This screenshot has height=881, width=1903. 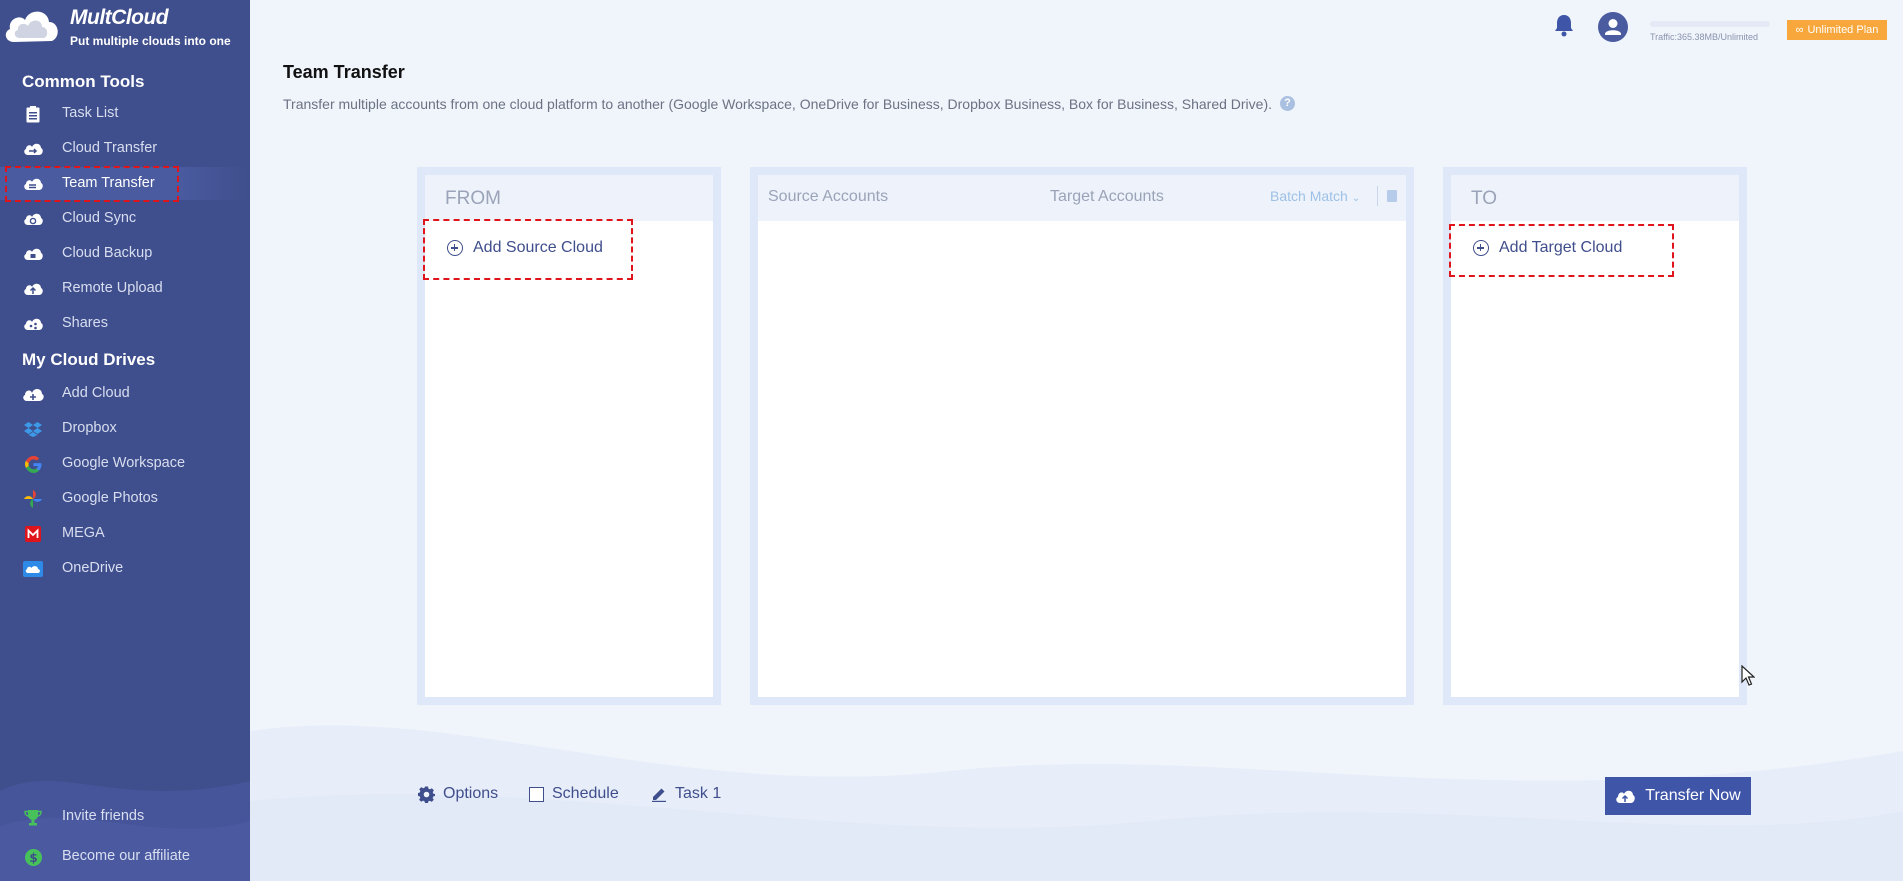 I want to click on notification-bell-icon, so click(x=1564, y=25).